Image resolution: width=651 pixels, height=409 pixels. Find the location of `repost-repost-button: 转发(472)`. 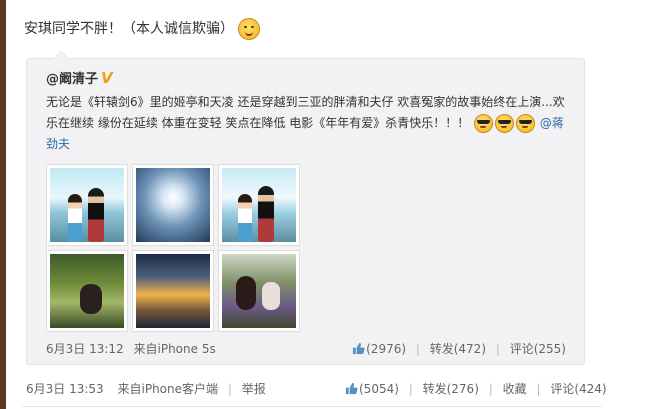

repost-repost-button: 转发(472) is located at coordinates (458, 349).